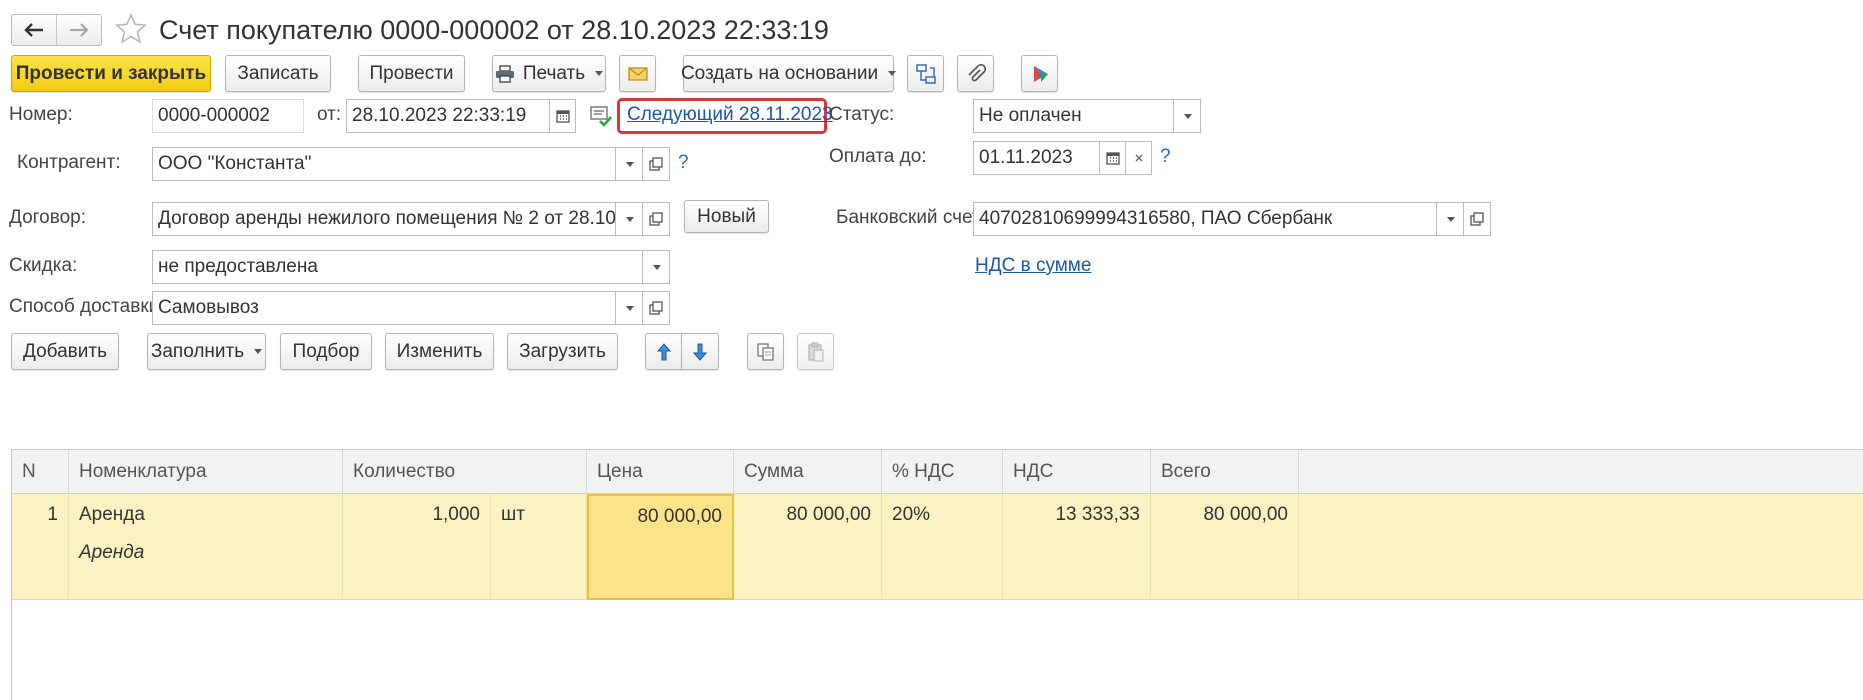 The width and height of the screenshot is (1863, 700). I want to click on create-based-on-label: Создать на основании, so click(779, 73).